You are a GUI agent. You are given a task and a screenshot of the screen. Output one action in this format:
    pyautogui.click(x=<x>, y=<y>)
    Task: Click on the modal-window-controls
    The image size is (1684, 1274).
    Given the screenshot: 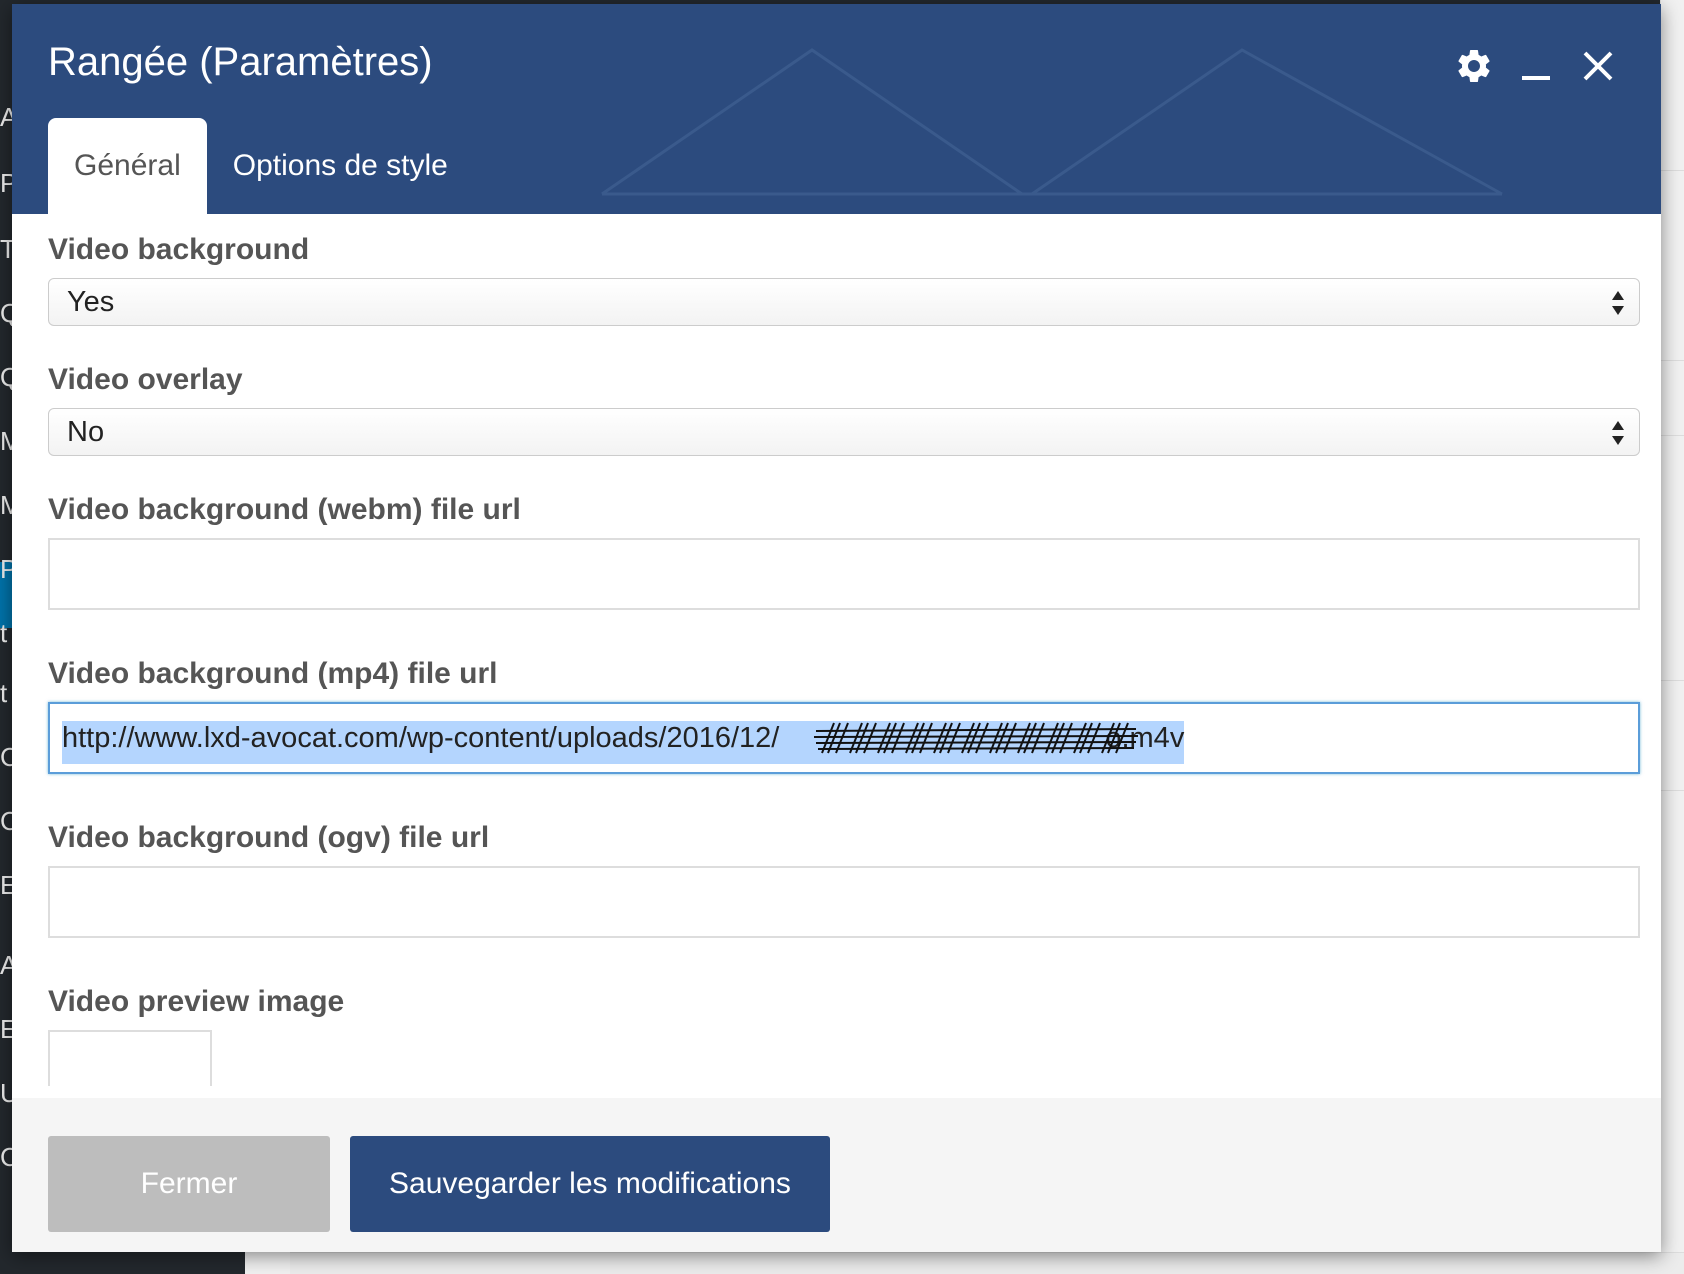 What is the action you would take?
    pyautogui.click(x=1536, y=66)
    